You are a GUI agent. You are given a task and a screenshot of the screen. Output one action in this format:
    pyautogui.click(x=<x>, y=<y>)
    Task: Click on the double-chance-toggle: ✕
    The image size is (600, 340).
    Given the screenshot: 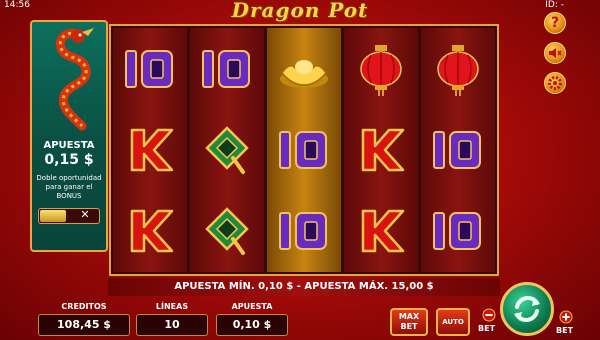 What is the action you would take?
    pyautogui.click(x=69, y=216)
    